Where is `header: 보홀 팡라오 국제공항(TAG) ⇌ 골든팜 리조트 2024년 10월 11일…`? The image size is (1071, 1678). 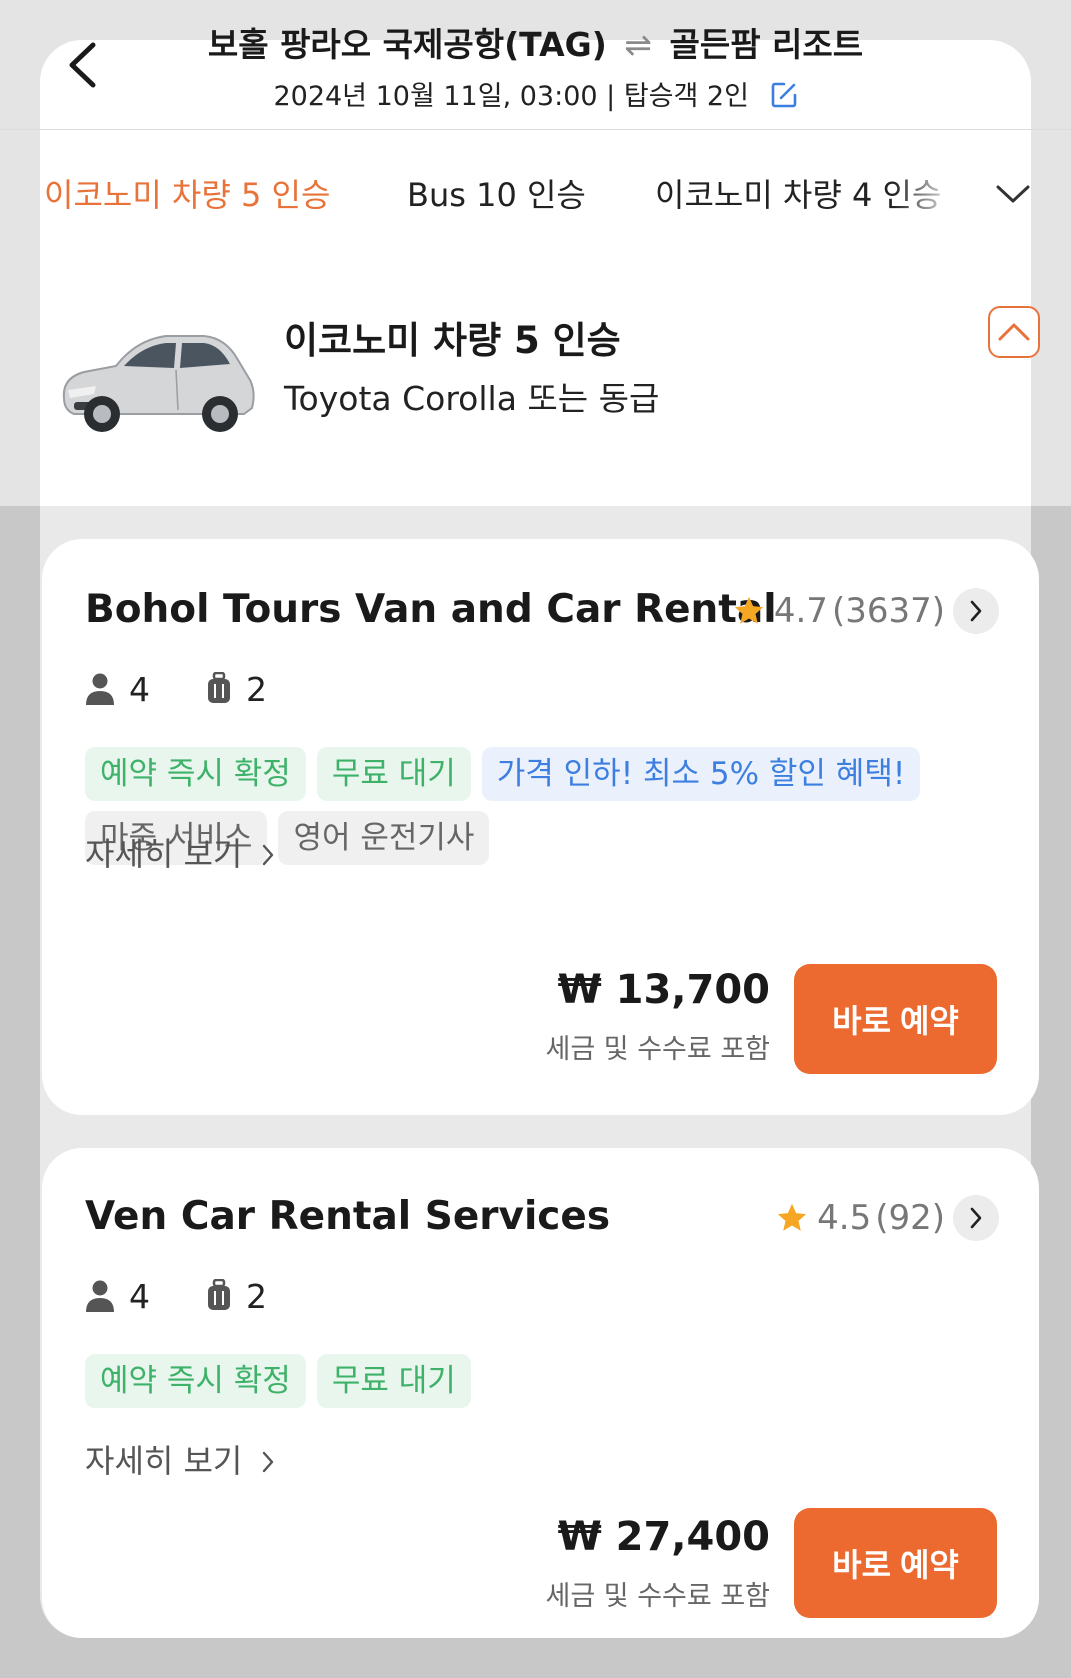 header: 보홀 팡라오 국제공항(TAG) ⇌ 골든팜 리조트 2024년 10월 11일… is located at coordinates (535, 65).